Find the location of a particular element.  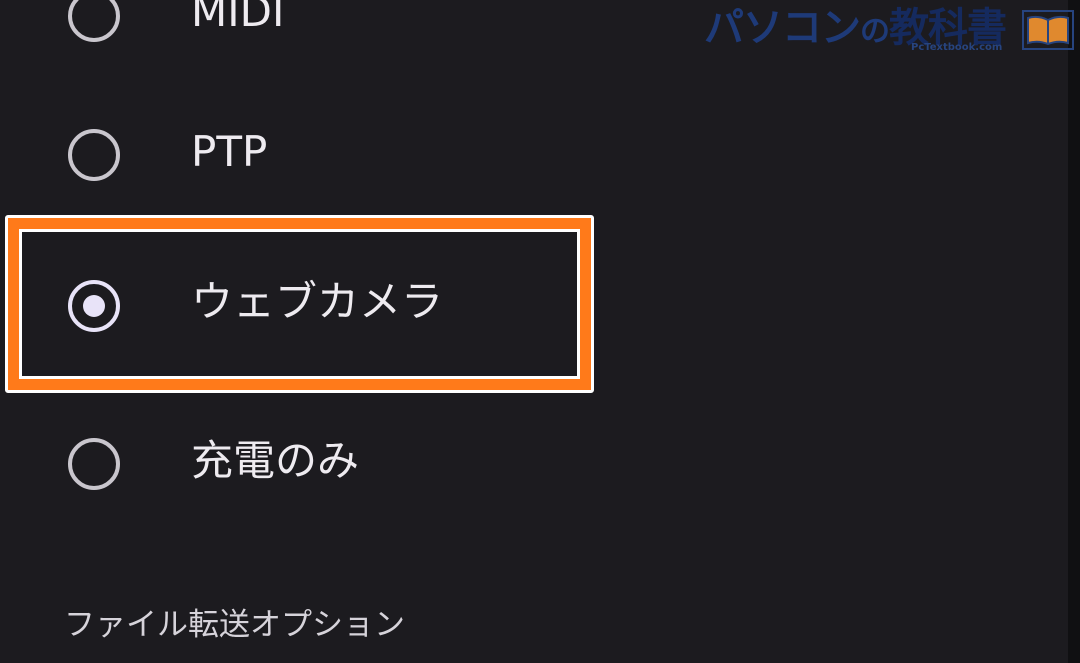

radio-selected-dot is located at coordinates (94, 306).